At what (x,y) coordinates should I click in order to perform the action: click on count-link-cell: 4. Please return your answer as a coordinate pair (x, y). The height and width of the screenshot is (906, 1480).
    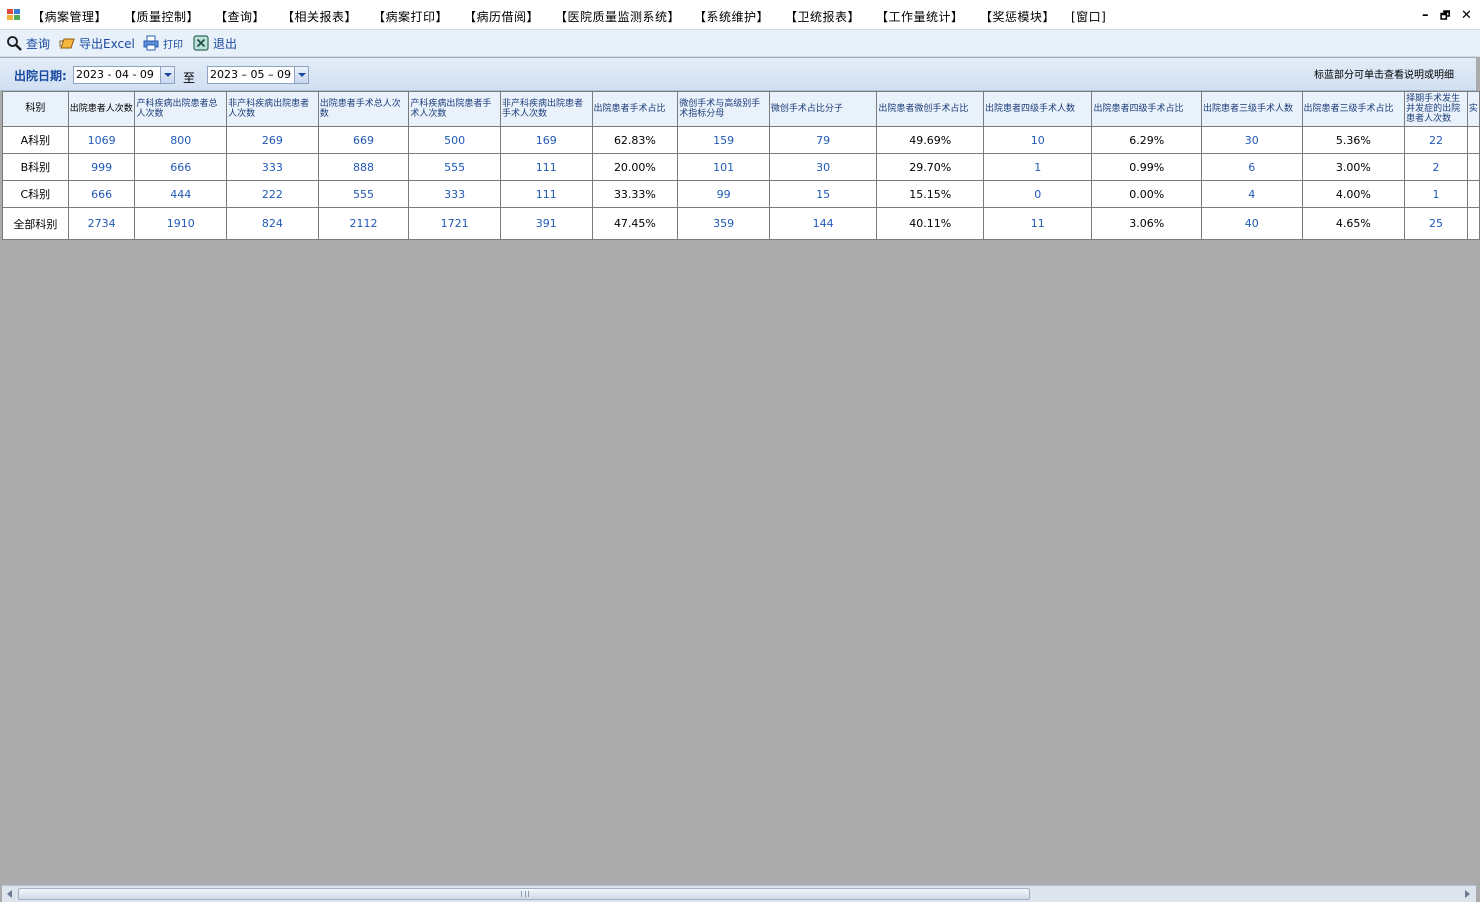
    Looking at the image, I should click on (1252, 194).